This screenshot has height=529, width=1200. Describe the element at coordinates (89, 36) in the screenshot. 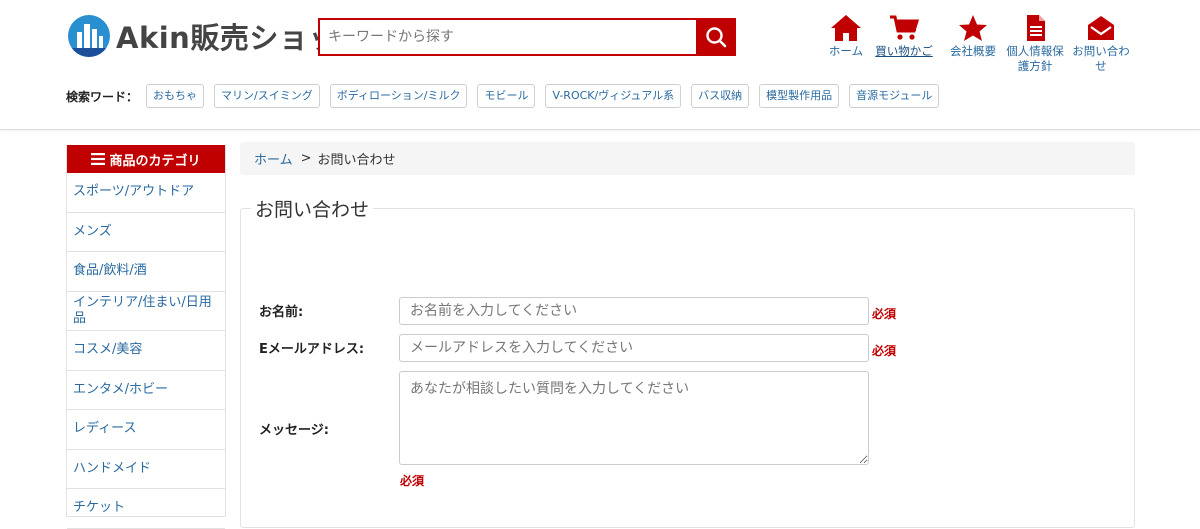

I see `logo-icon` at that location.